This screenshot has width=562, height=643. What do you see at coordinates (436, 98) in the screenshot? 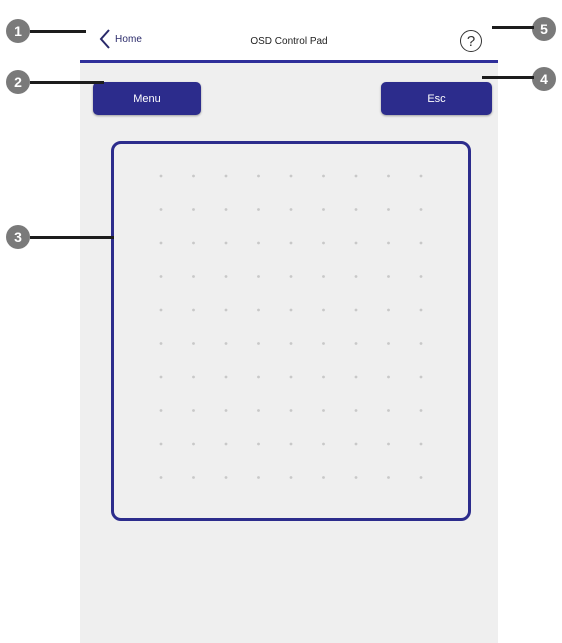
I see `esc-button: Esc` at bounding box center [436, 98].